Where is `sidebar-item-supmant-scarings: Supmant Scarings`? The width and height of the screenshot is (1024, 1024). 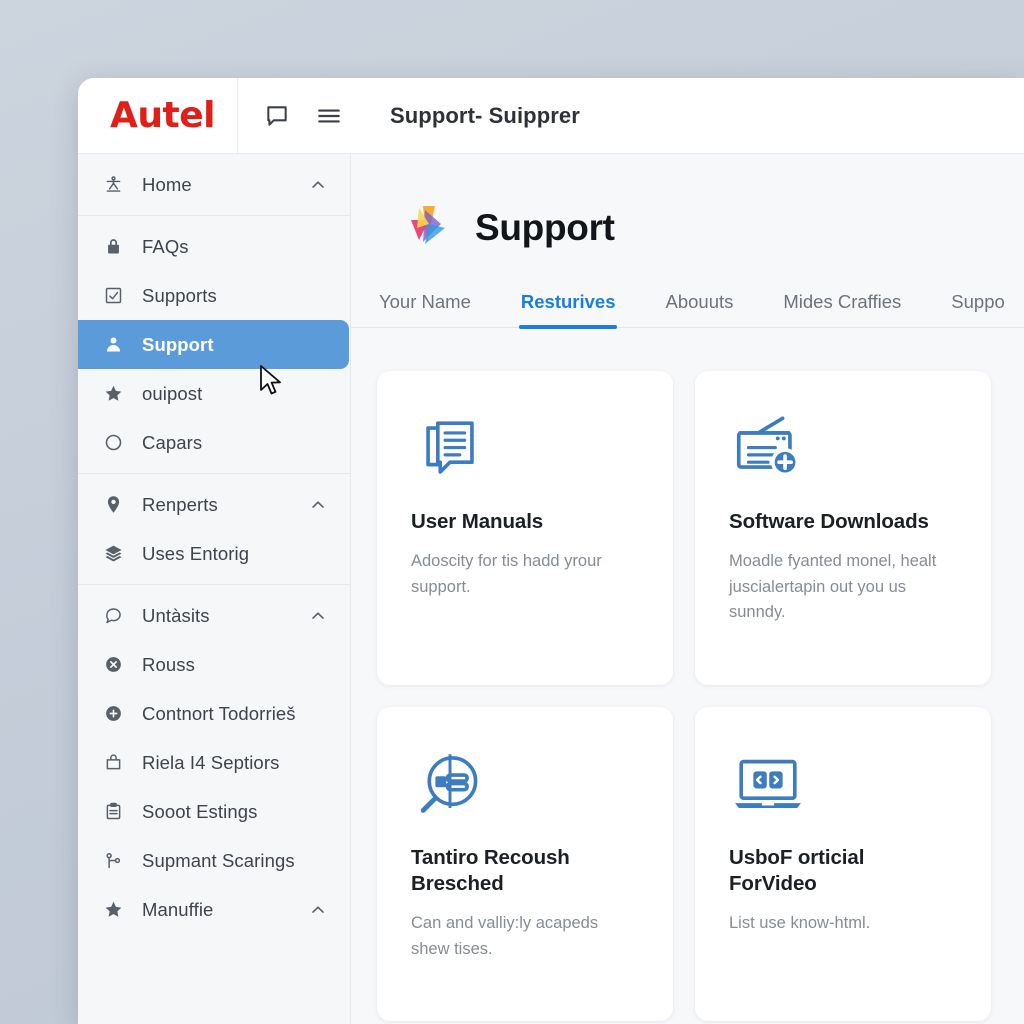 sidebar-item-supmant-scarings: Supmant Scarings is located at coordinates (214, 860).